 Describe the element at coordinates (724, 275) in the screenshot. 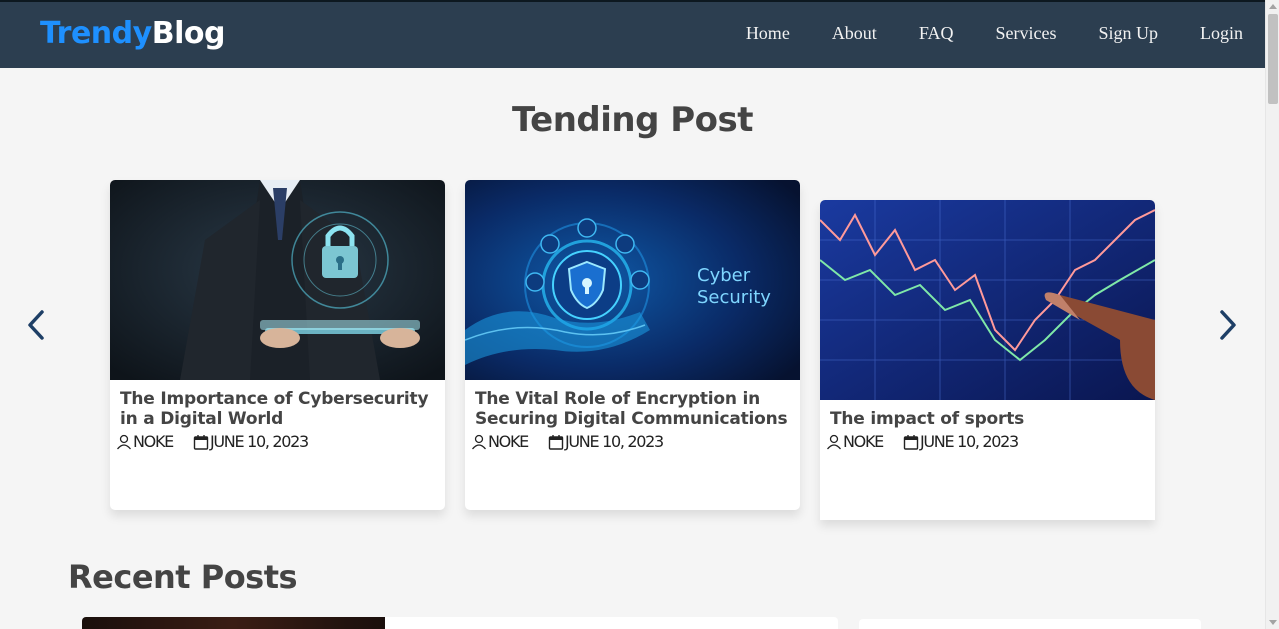

I see `image-text-cyber: Cyber` at that location.